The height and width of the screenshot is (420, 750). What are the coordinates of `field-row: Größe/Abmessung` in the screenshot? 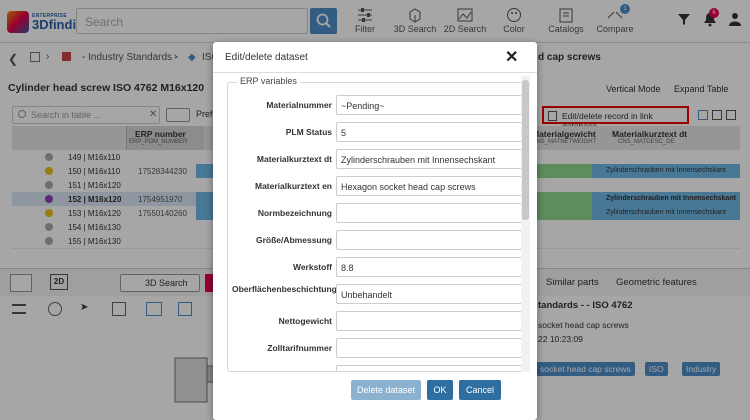 It's located at (377, 241).